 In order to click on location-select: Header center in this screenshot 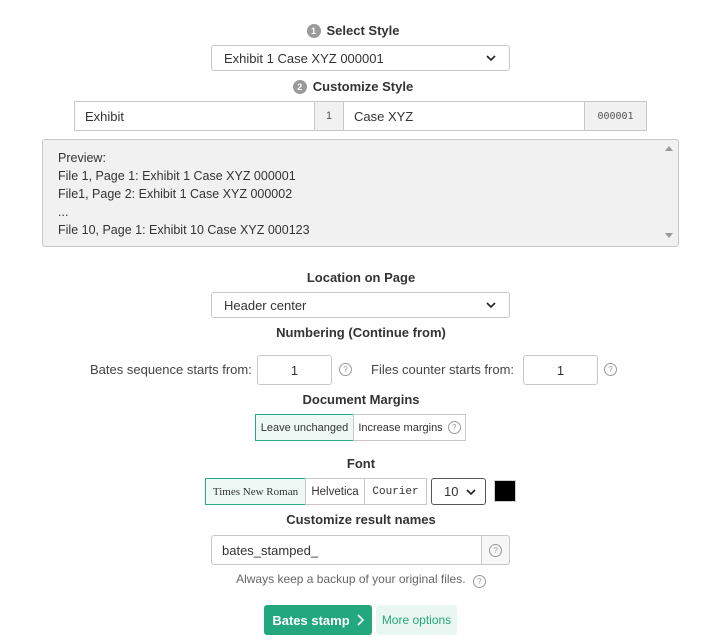, I will do `click(360, 305)`.